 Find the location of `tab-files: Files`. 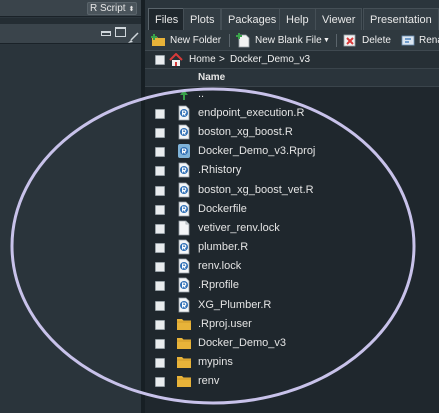

tab-files: Files is located at coordinates (167, 19).